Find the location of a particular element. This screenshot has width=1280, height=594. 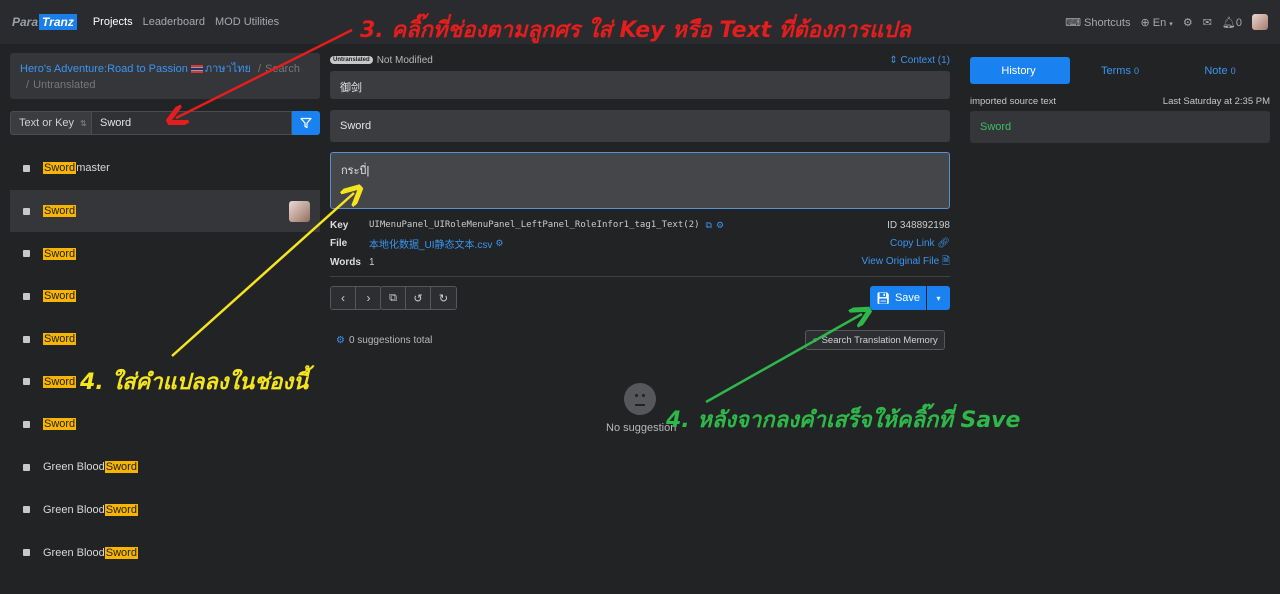

words-value: 1 is located at coordinates (372, 262).